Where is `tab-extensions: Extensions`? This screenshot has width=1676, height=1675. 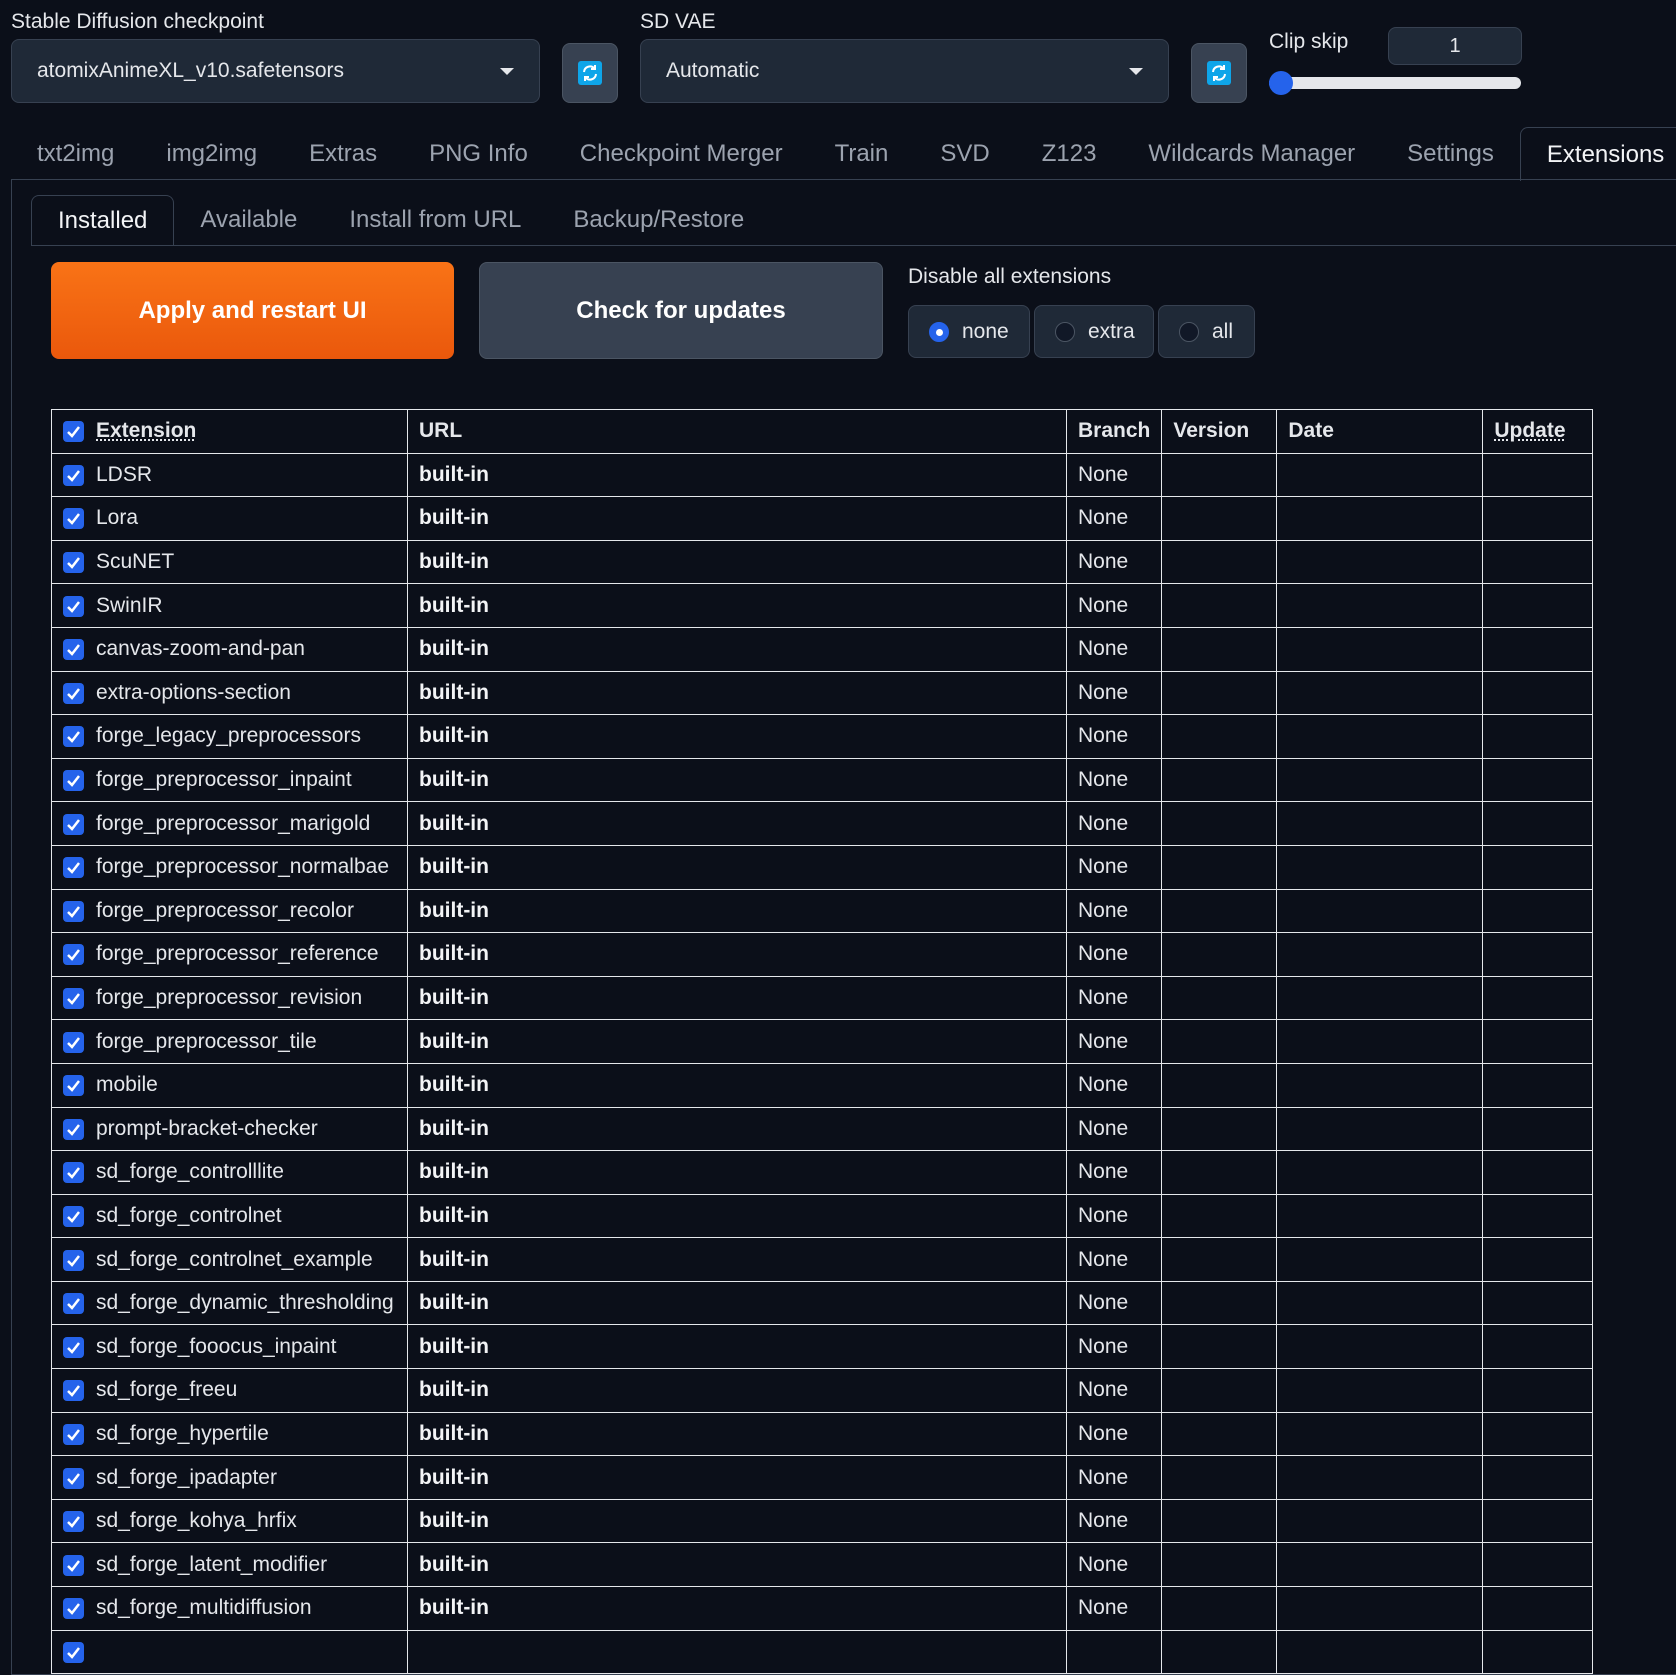
tab-extensions: Extensions is located at coordinates (1597, 154).